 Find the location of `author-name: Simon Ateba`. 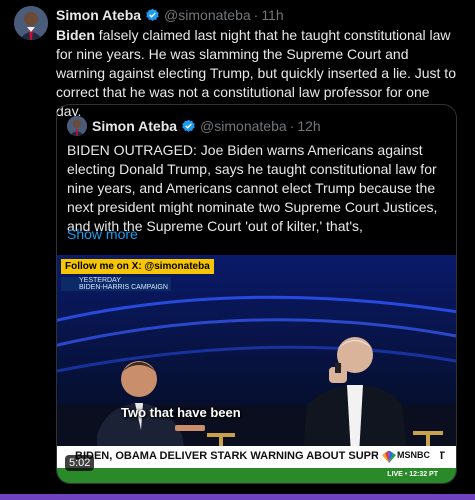

author-name: Simon Ateba is located at coordinates (98, 15).